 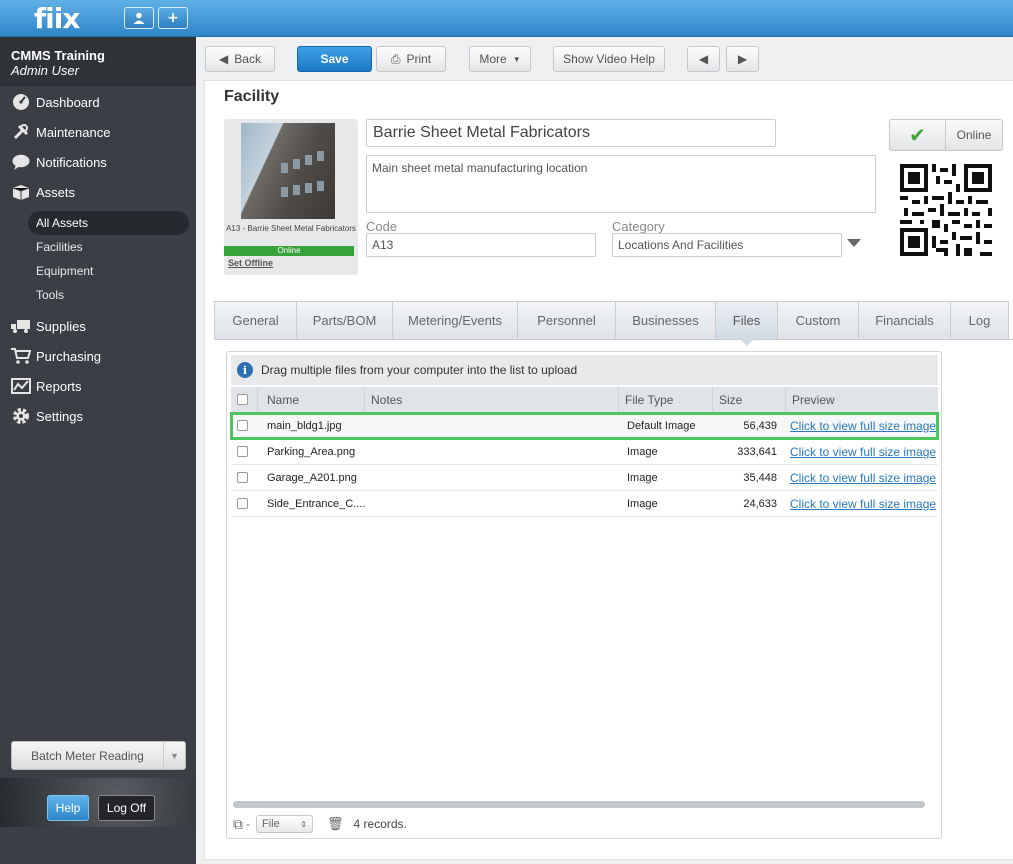 I want to click on boxes-icon, so click(x=21, y=192).